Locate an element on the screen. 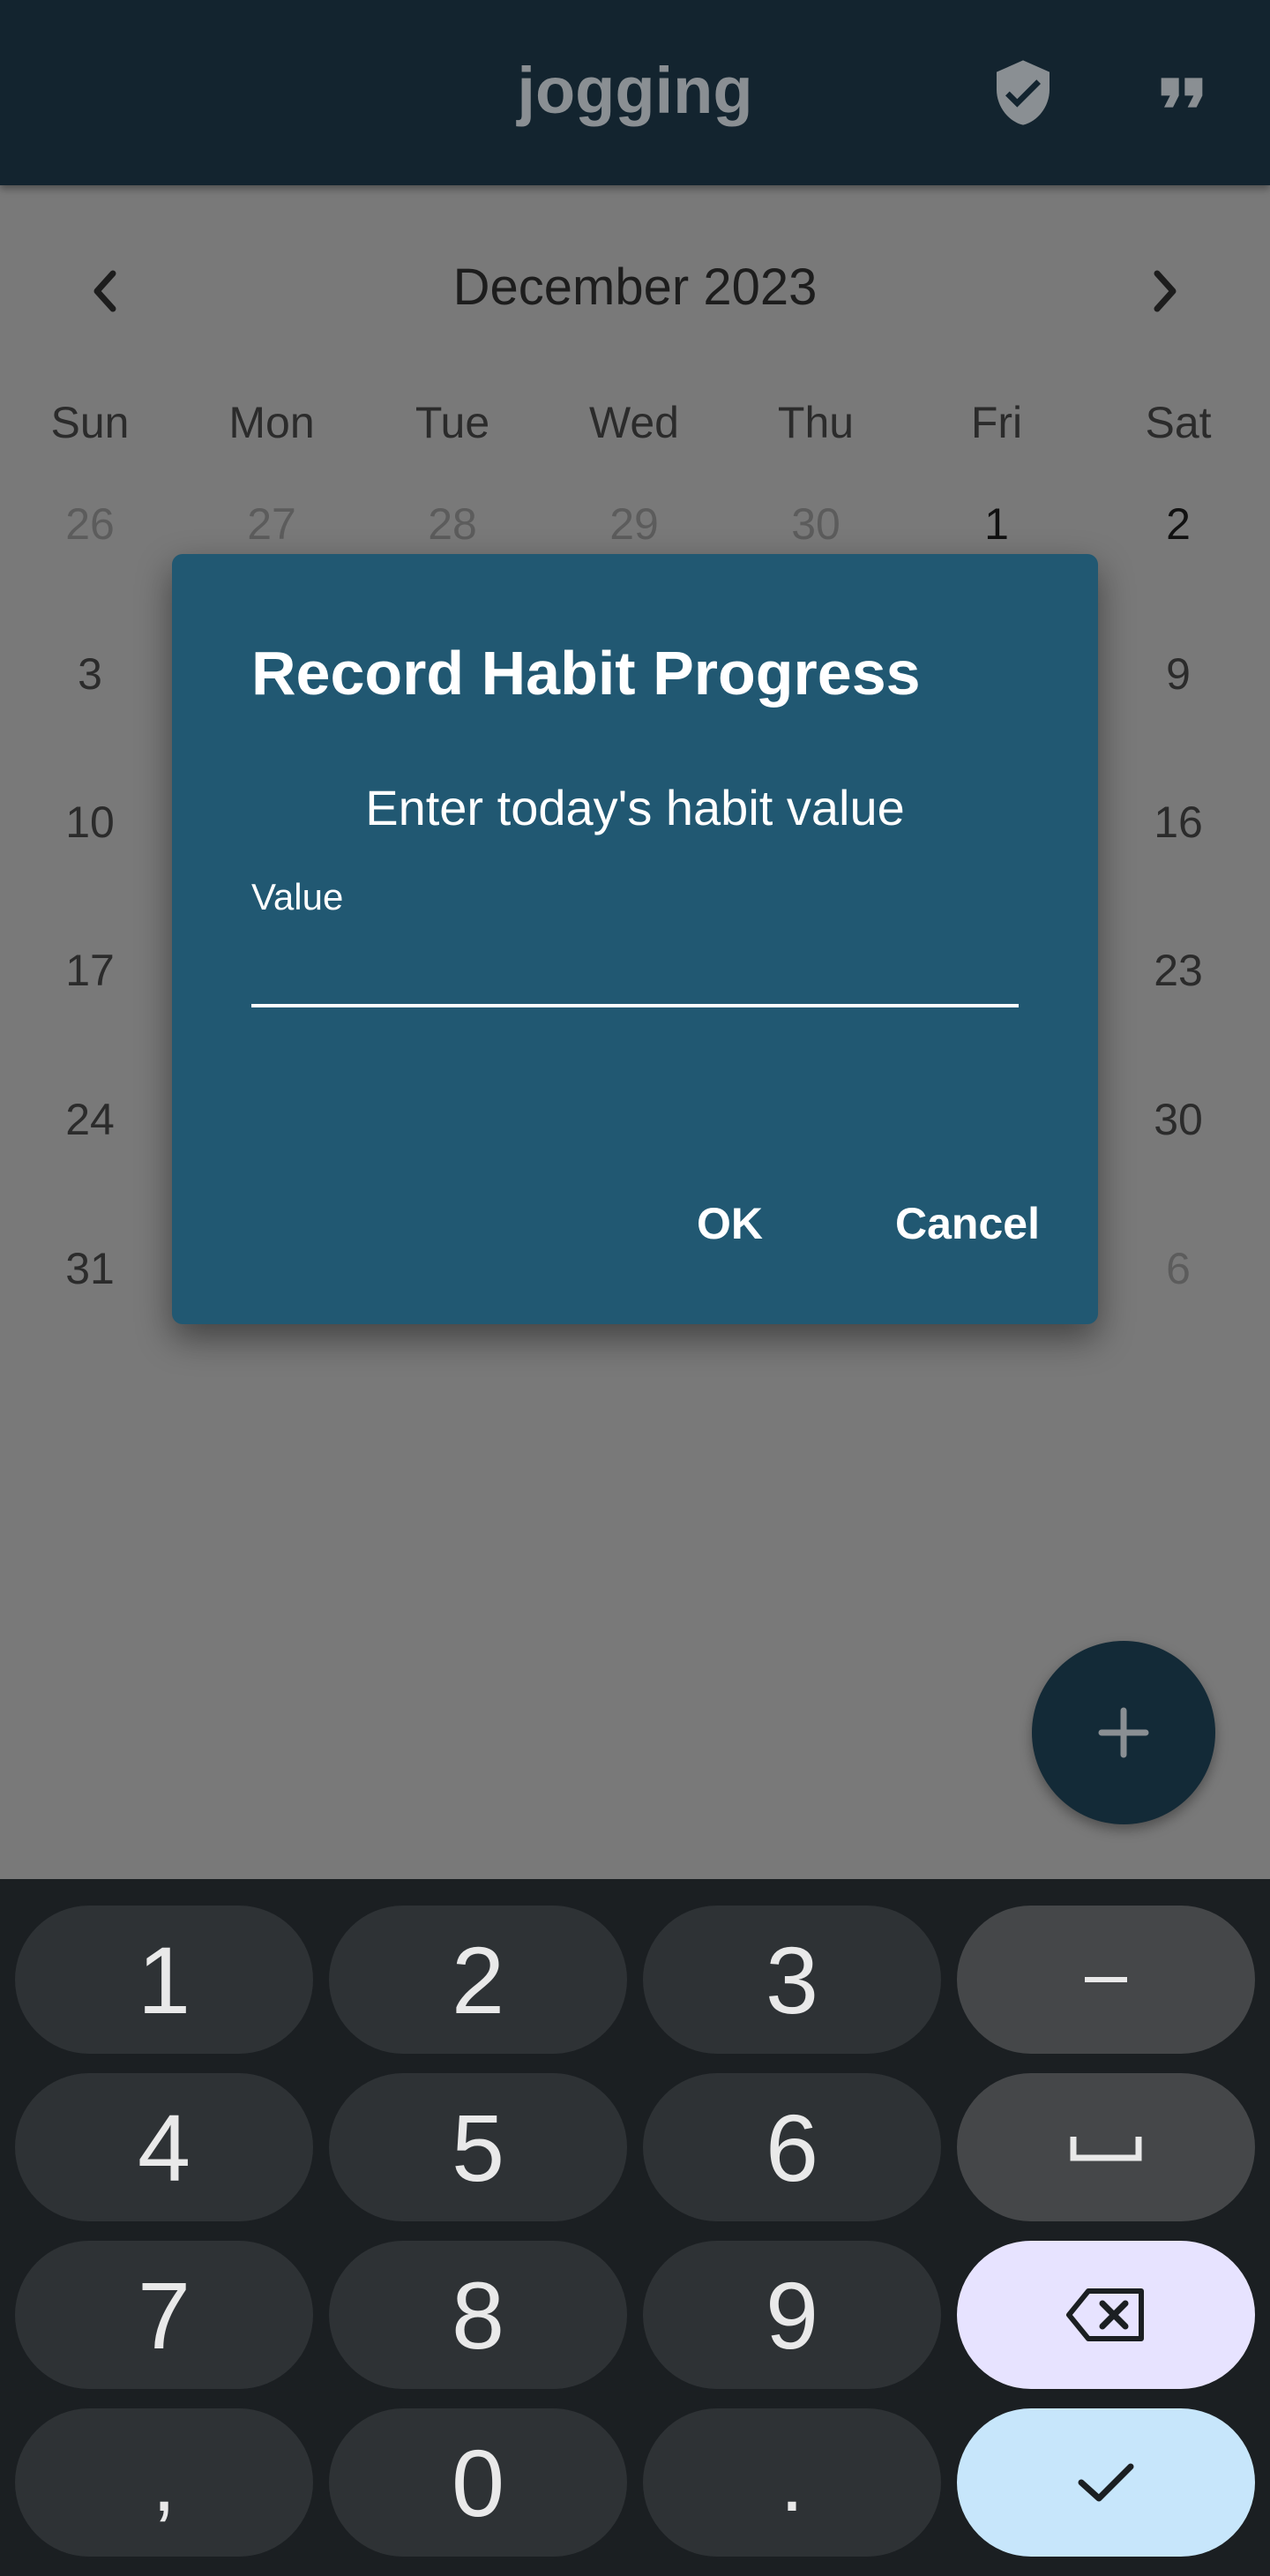 The image size is (1270, 2576). weekday-label: Tue is located at coordinates (452, 423).